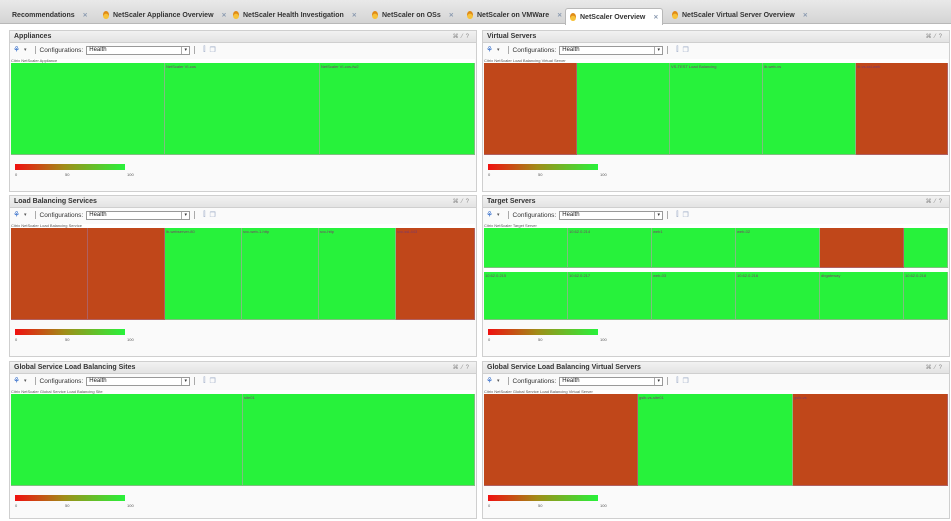 The height and width of the screenshot is (521, 951). Describe the element at coordinates (357, 274) in the screenshot. I see `treemap-tile: svc-http` at that location.